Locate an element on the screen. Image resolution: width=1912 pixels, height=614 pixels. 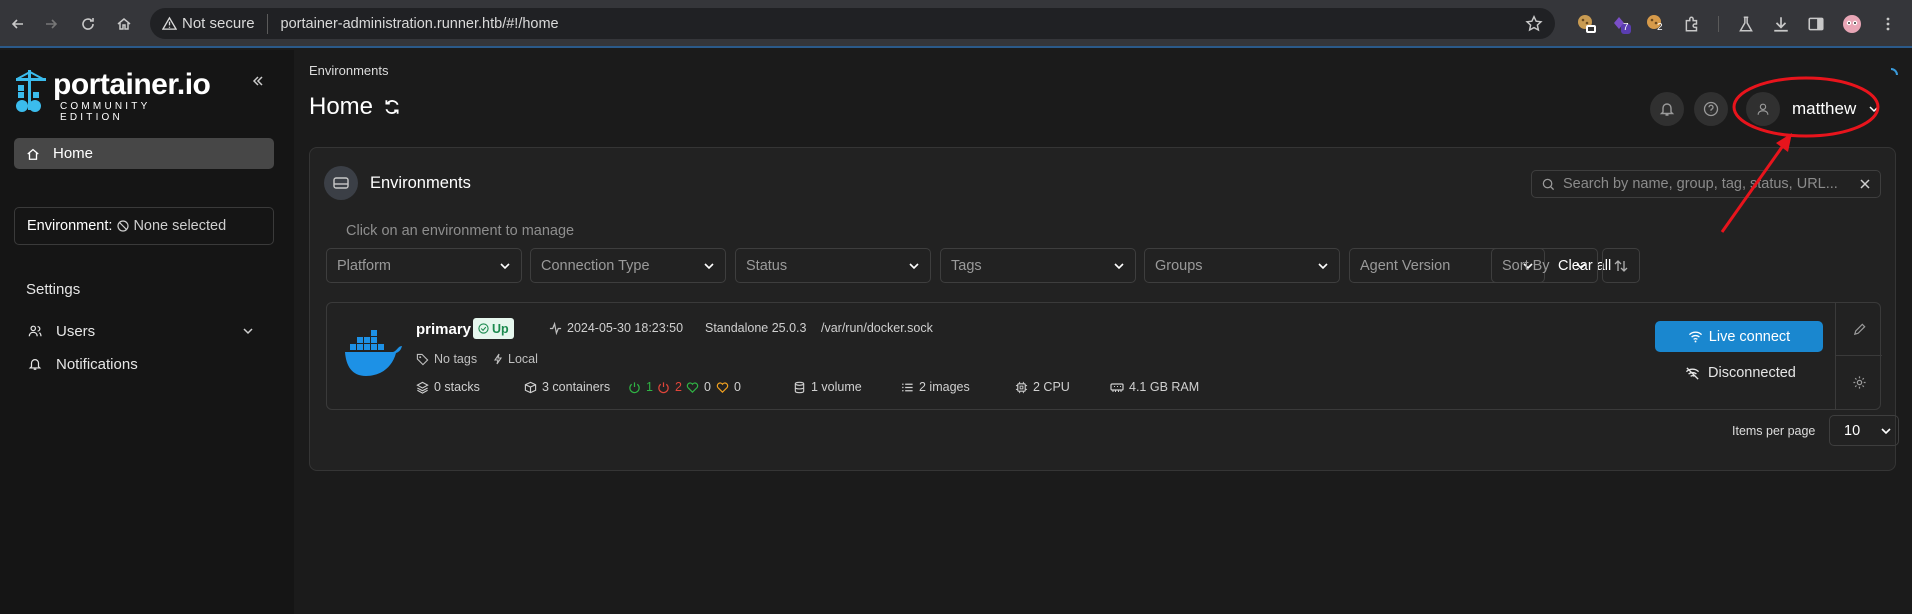
sidebar-item-label: Notifications is located at coordinates (97, 364).